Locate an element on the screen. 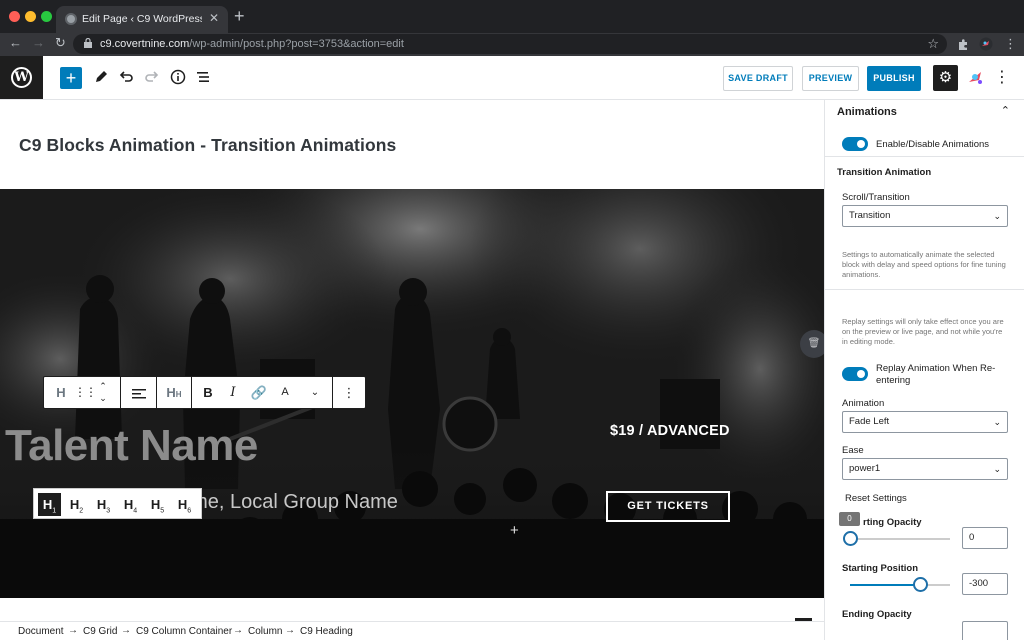  heading-level-picker: H1 H2 H3 H4 H5 H6 is located at coordinates (117, 503).